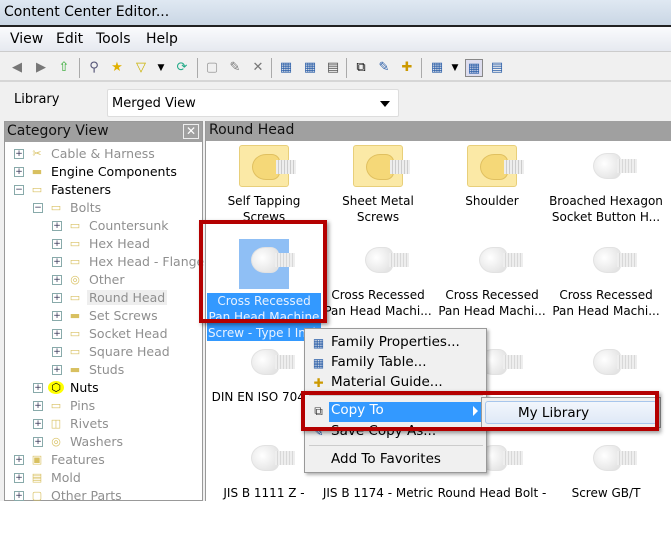  What do you see at coordinates (258, 68) in the screenshot?
I see `delete-category-icon: ✕` at bounding box center [258, 68].